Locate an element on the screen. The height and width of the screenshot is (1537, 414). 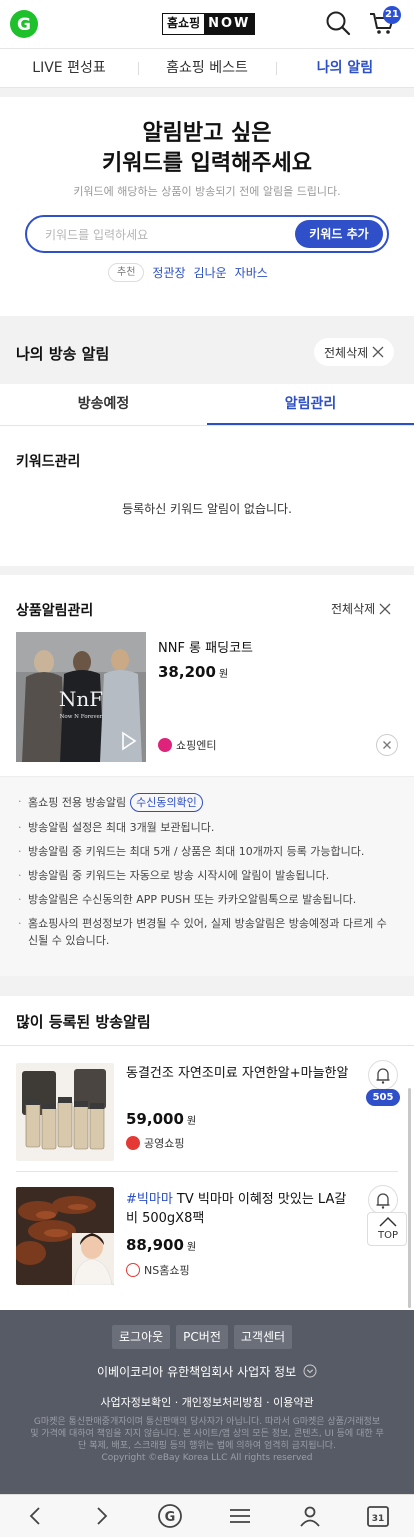
popular-product-price: 88,900 원 is located at coordinates (161, 1245).